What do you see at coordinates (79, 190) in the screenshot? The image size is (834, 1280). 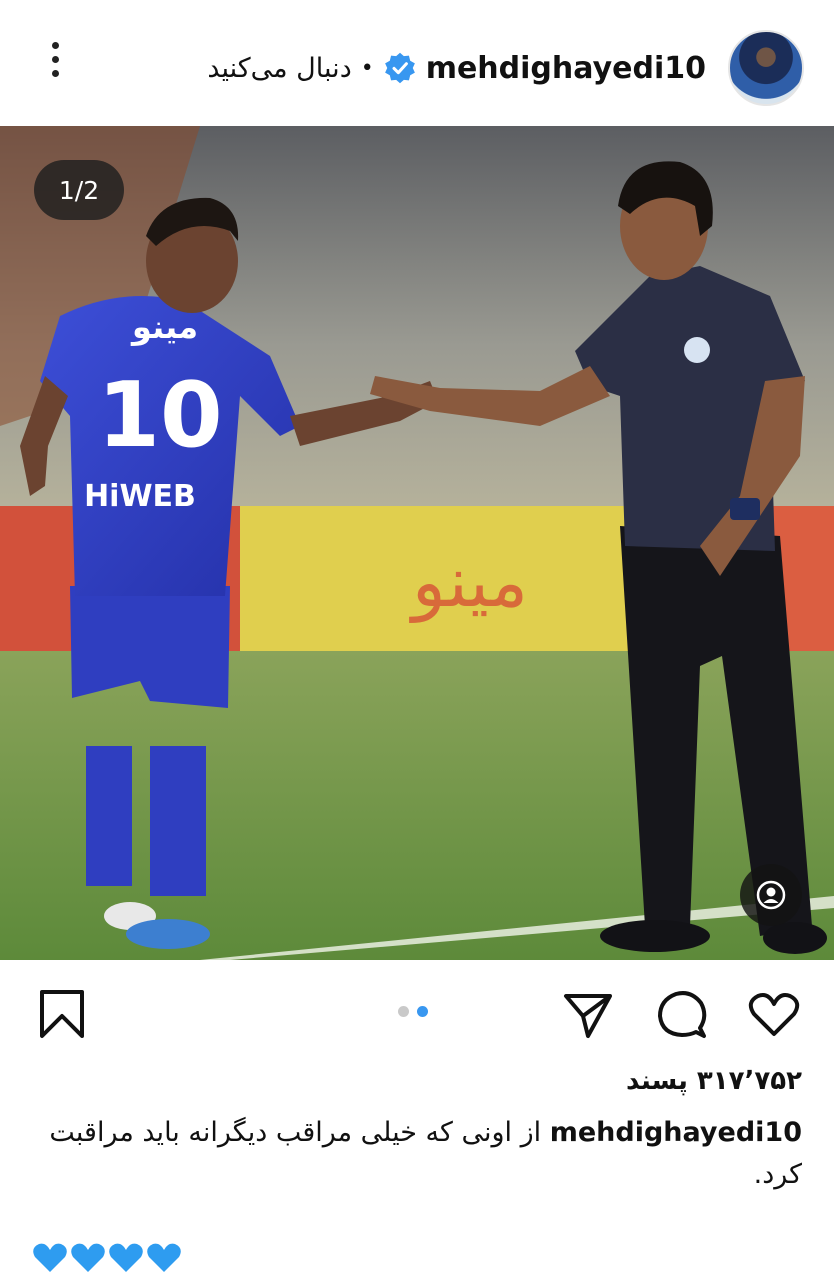 I see `carousel-counter: 1/2` at bounding box center [79, 190].